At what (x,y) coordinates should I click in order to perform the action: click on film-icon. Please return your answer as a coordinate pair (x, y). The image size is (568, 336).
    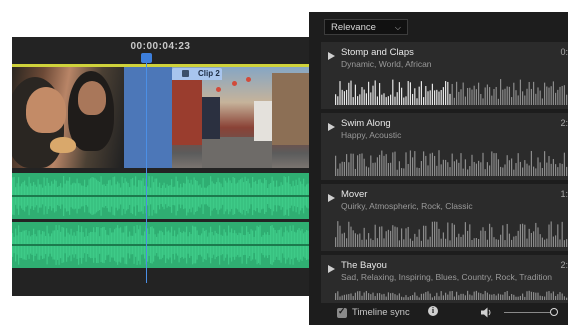
    Looking at the image, I should click on (185, 73).